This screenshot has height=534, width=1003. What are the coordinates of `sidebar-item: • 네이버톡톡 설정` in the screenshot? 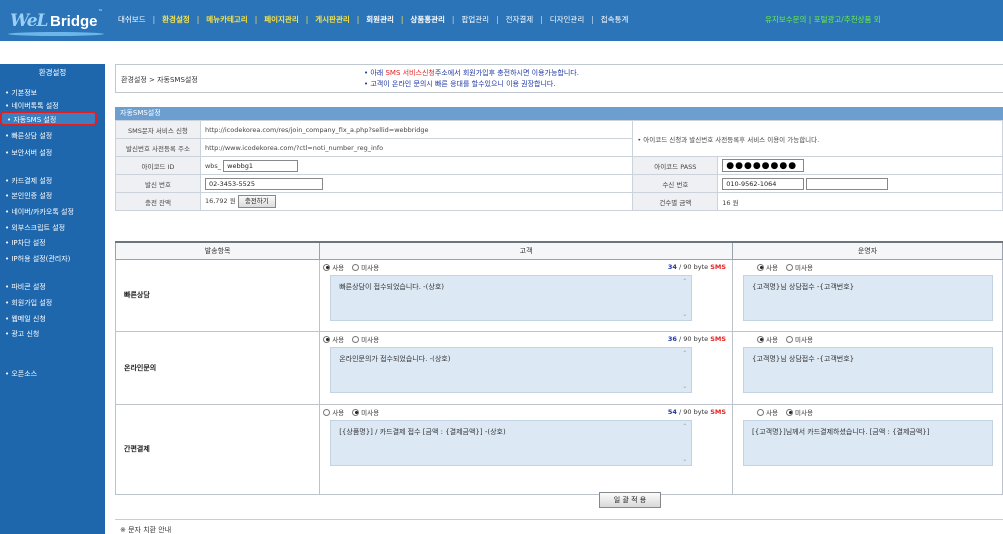 It's located at (32, 106).